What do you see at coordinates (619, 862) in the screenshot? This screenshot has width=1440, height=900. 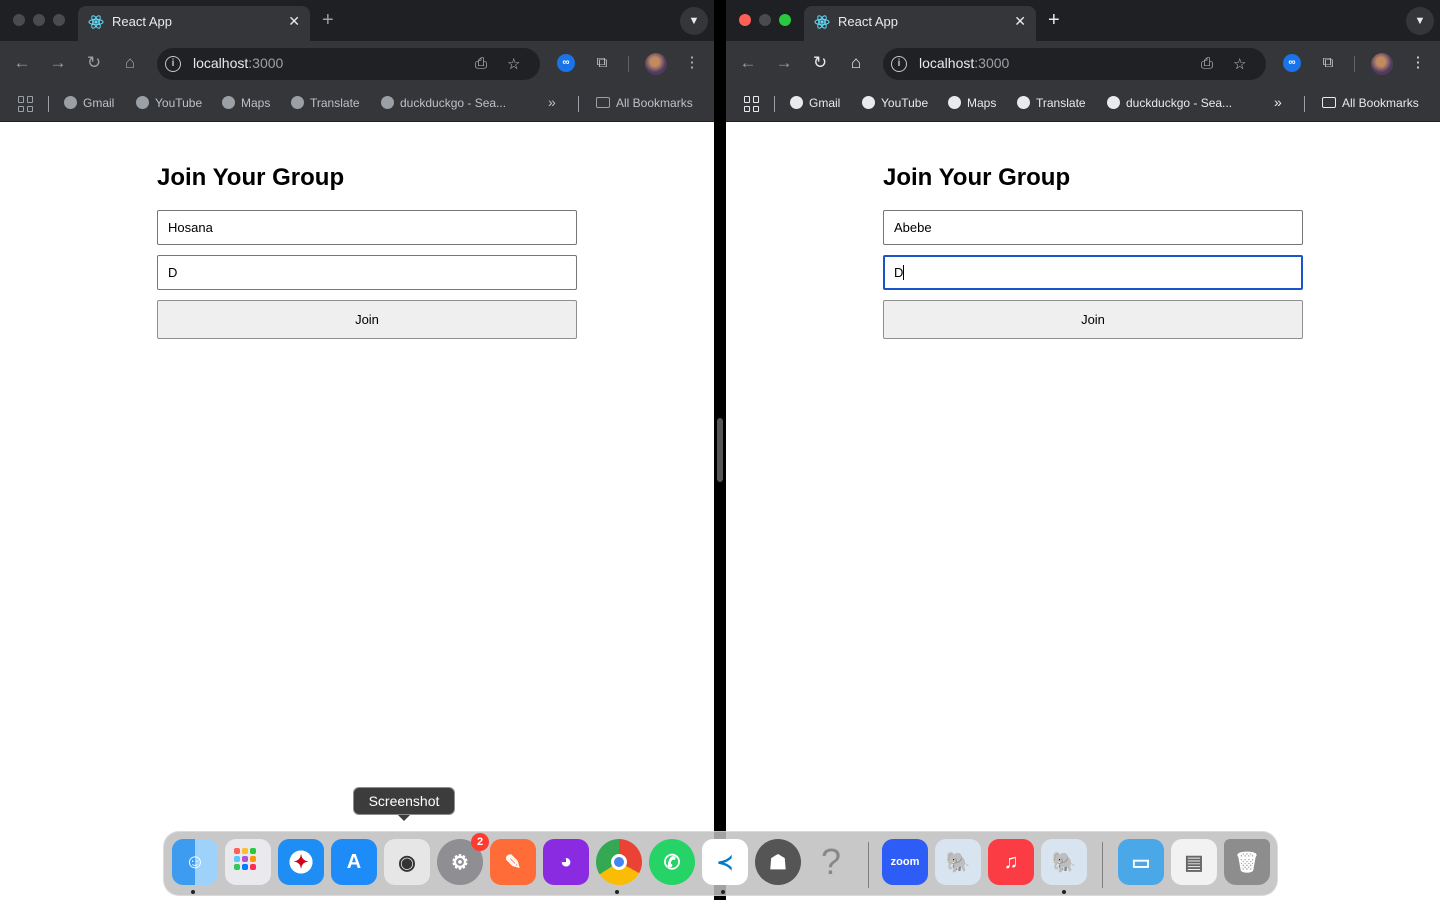 I see `chrome-icon` at bounding box center [619, 862].